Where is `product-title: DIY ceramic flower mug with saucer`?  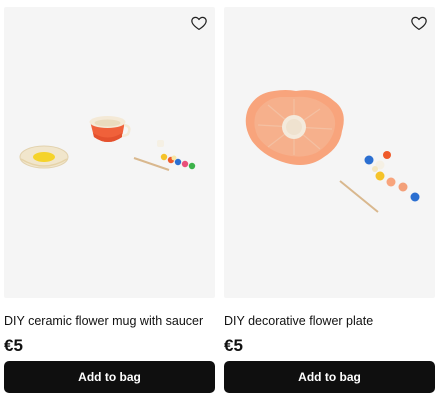 product-title: DIY ceramic flower mug with saucer is located at coordinates (109, 321).